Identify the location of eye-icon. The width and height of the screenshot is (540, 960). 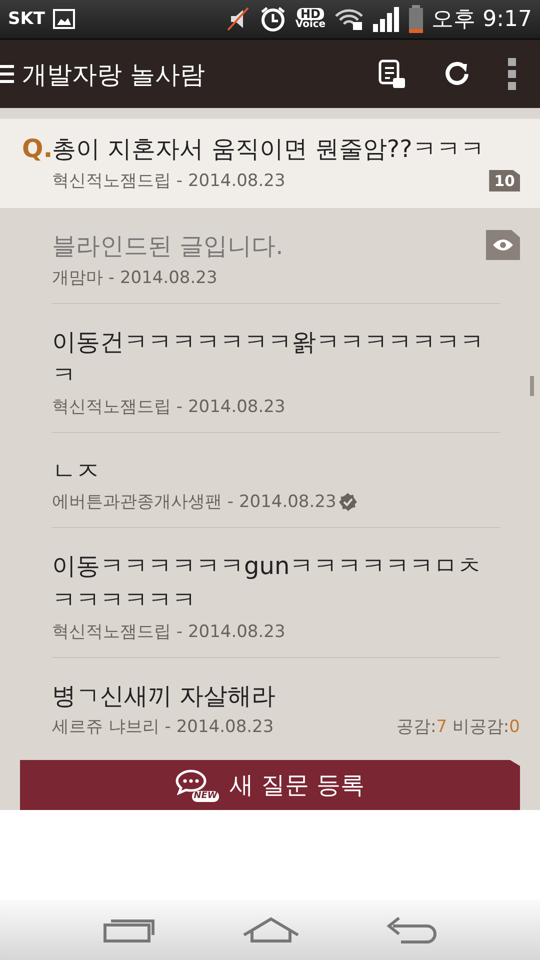
(503, 245).